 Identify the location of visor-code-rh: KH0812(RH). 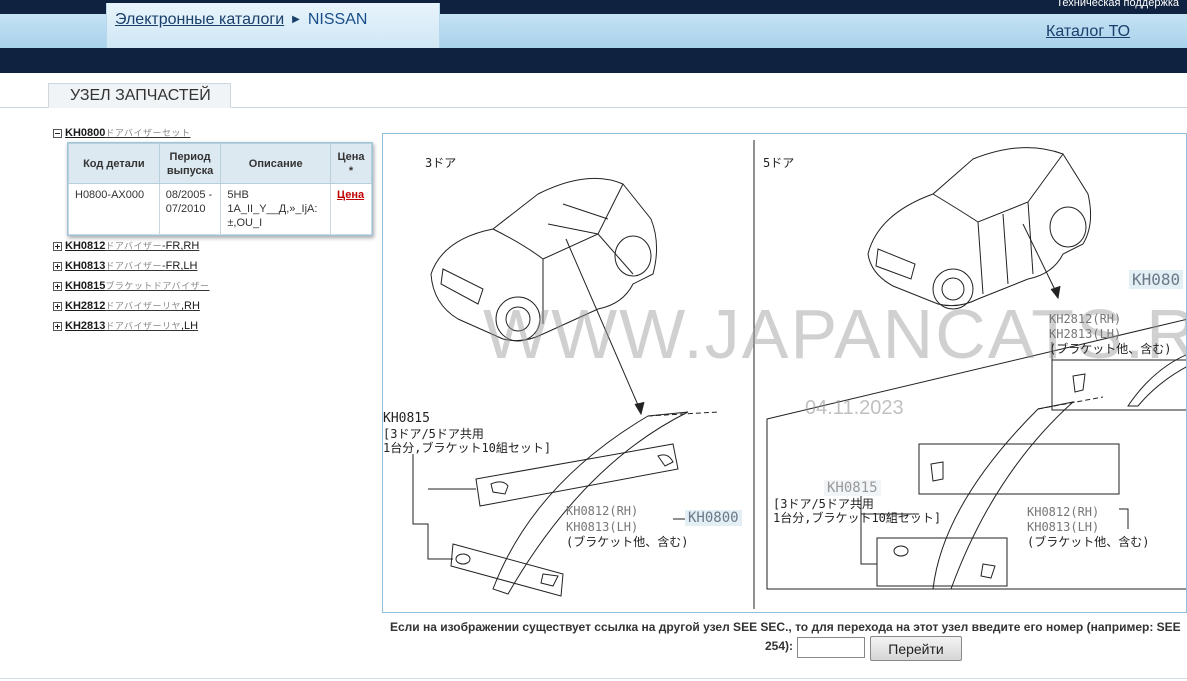
(602, 511).